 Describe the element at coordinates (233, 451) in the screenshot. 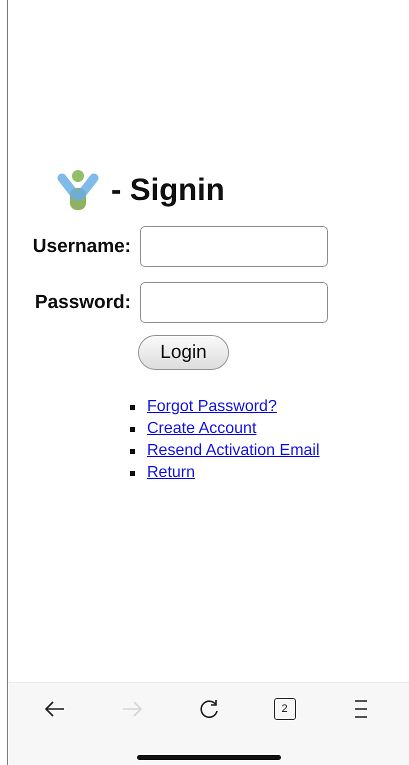

I see `link: Resend Activation Email` at that location.